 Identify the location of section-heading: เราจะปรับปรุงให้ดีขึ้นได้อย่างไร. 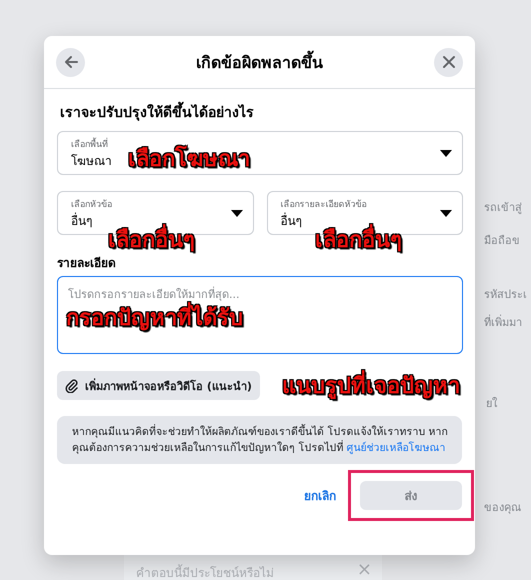
(261, 112).